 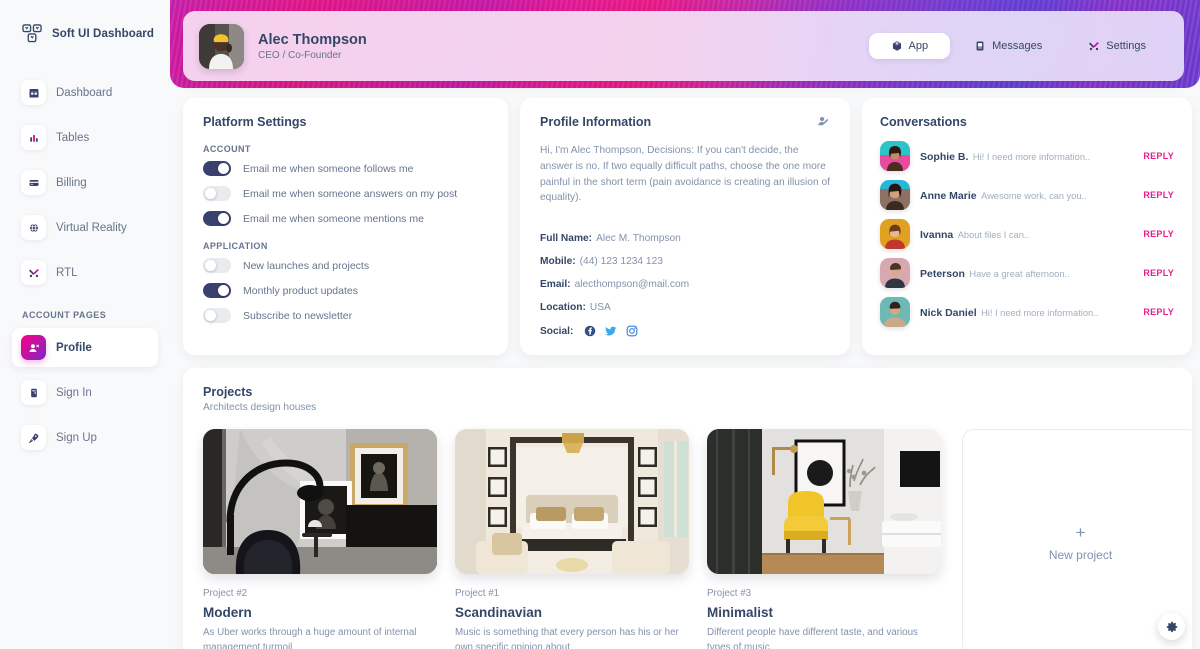 I want to click on sidebar-item-billing: Billing, so click(x=85, y=182).